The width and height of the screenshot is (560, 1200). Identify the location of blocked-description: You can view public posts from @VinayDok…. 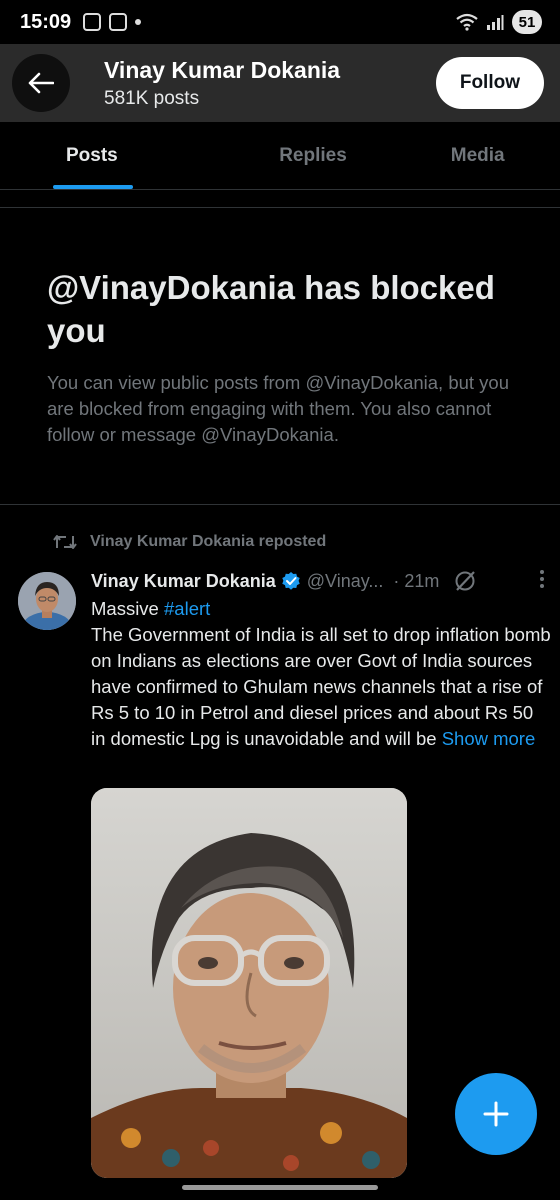
(278, 408).